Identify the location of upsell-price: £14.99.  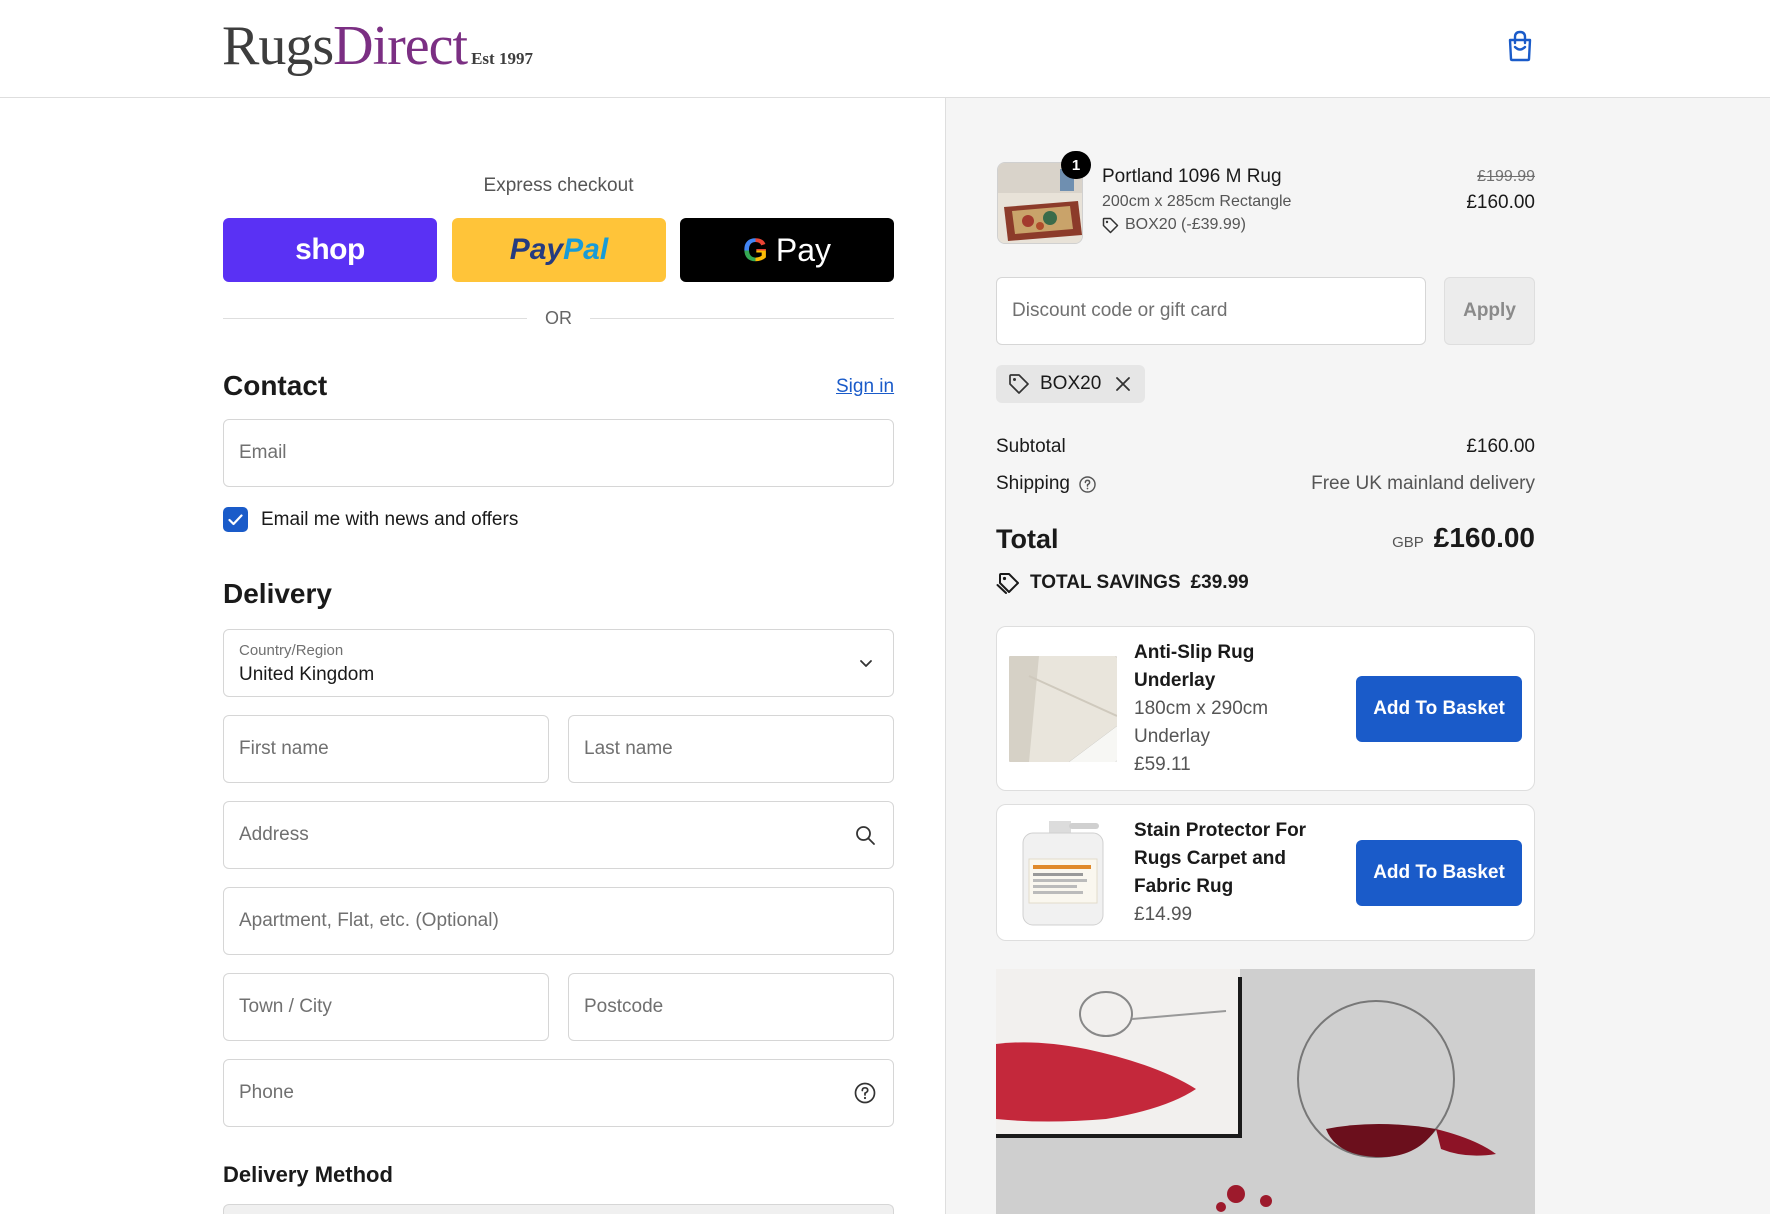
(1163, 914).